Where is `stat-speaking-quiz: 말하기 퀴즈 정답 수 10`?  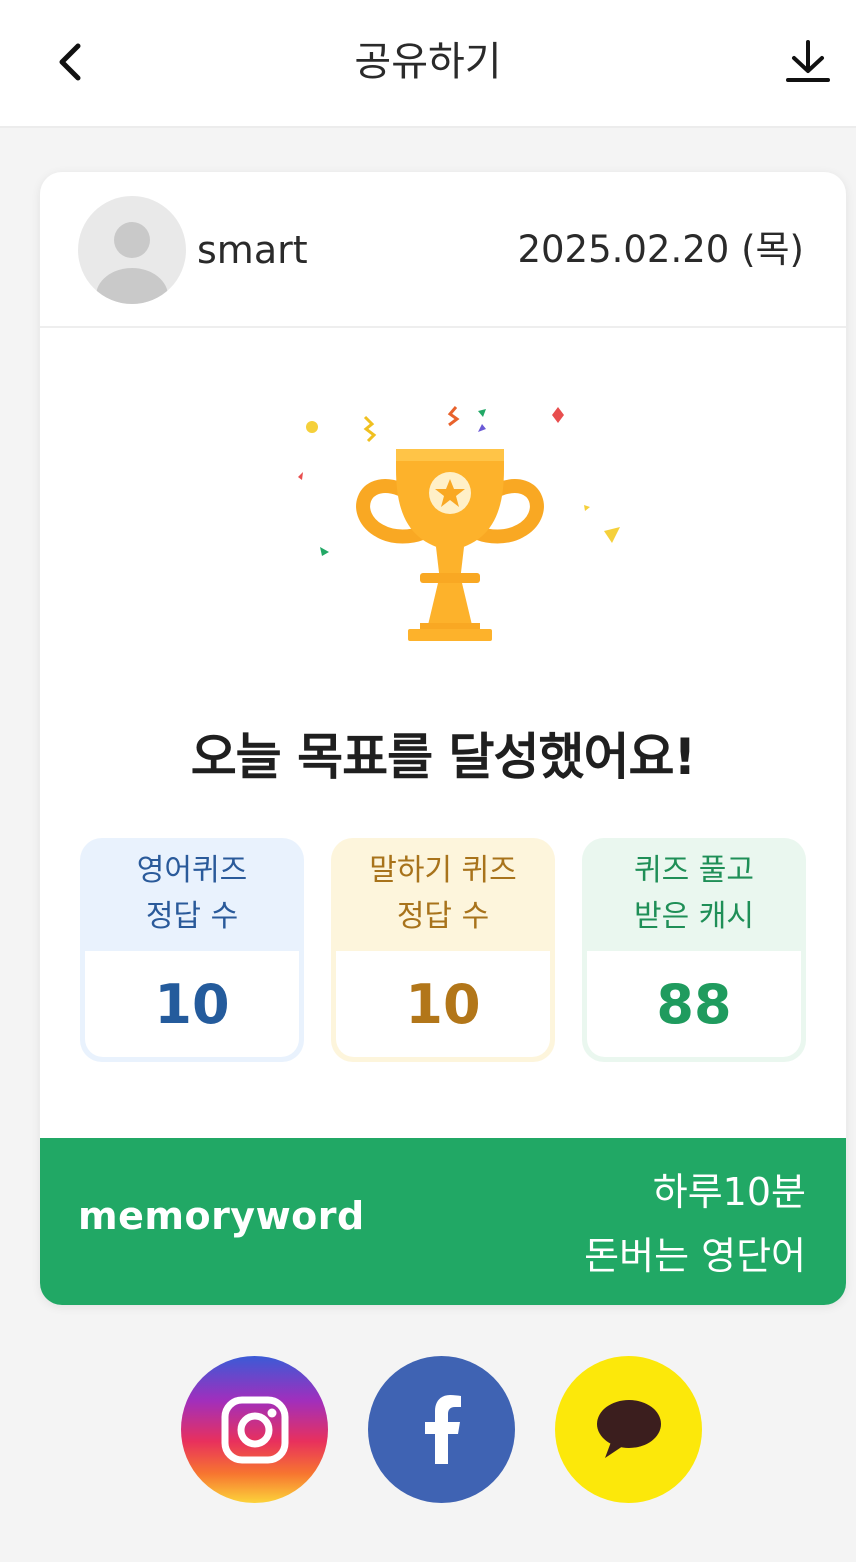
stat-speaking-quiz: 말하기 퀴즈 정답 수 10 is located at coordinates (443, 950).